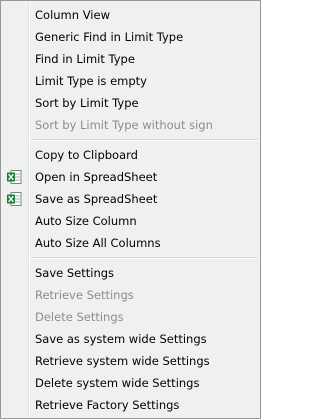  I want to click on menu-item-label: Delete system wide Settings, so click(117, 383).